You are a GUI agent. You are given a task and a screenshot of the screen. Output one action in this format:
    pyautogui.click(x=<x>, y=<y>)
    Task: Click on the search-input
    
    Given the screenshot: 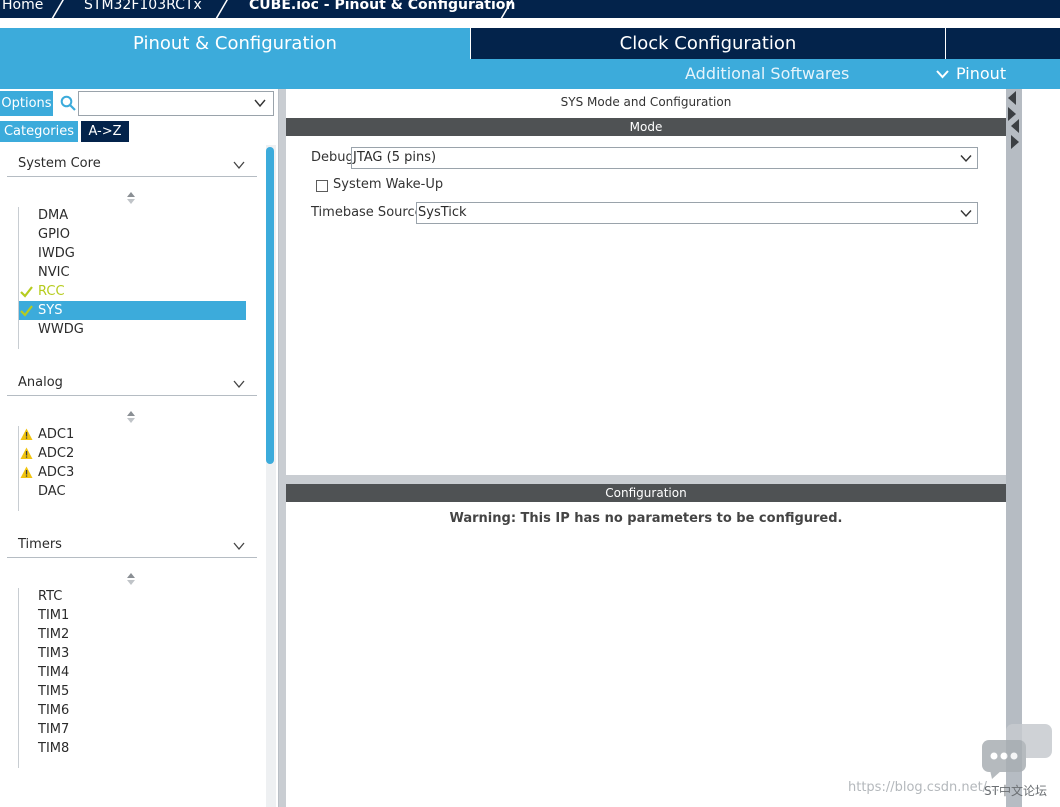 What is the action you would take?
    pyautogui.click(x=176, y=103)
    